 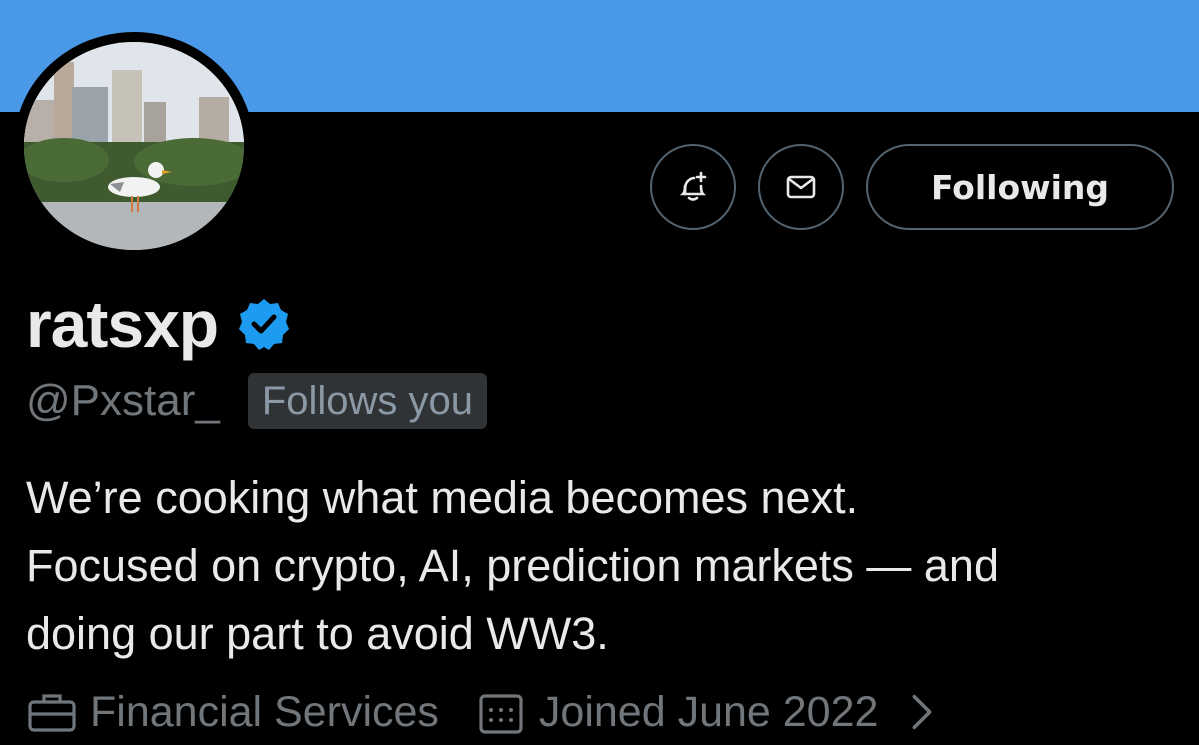 I want to click on profile-meta: Financial Services Joined June 2022, so click(x=493, y=712).